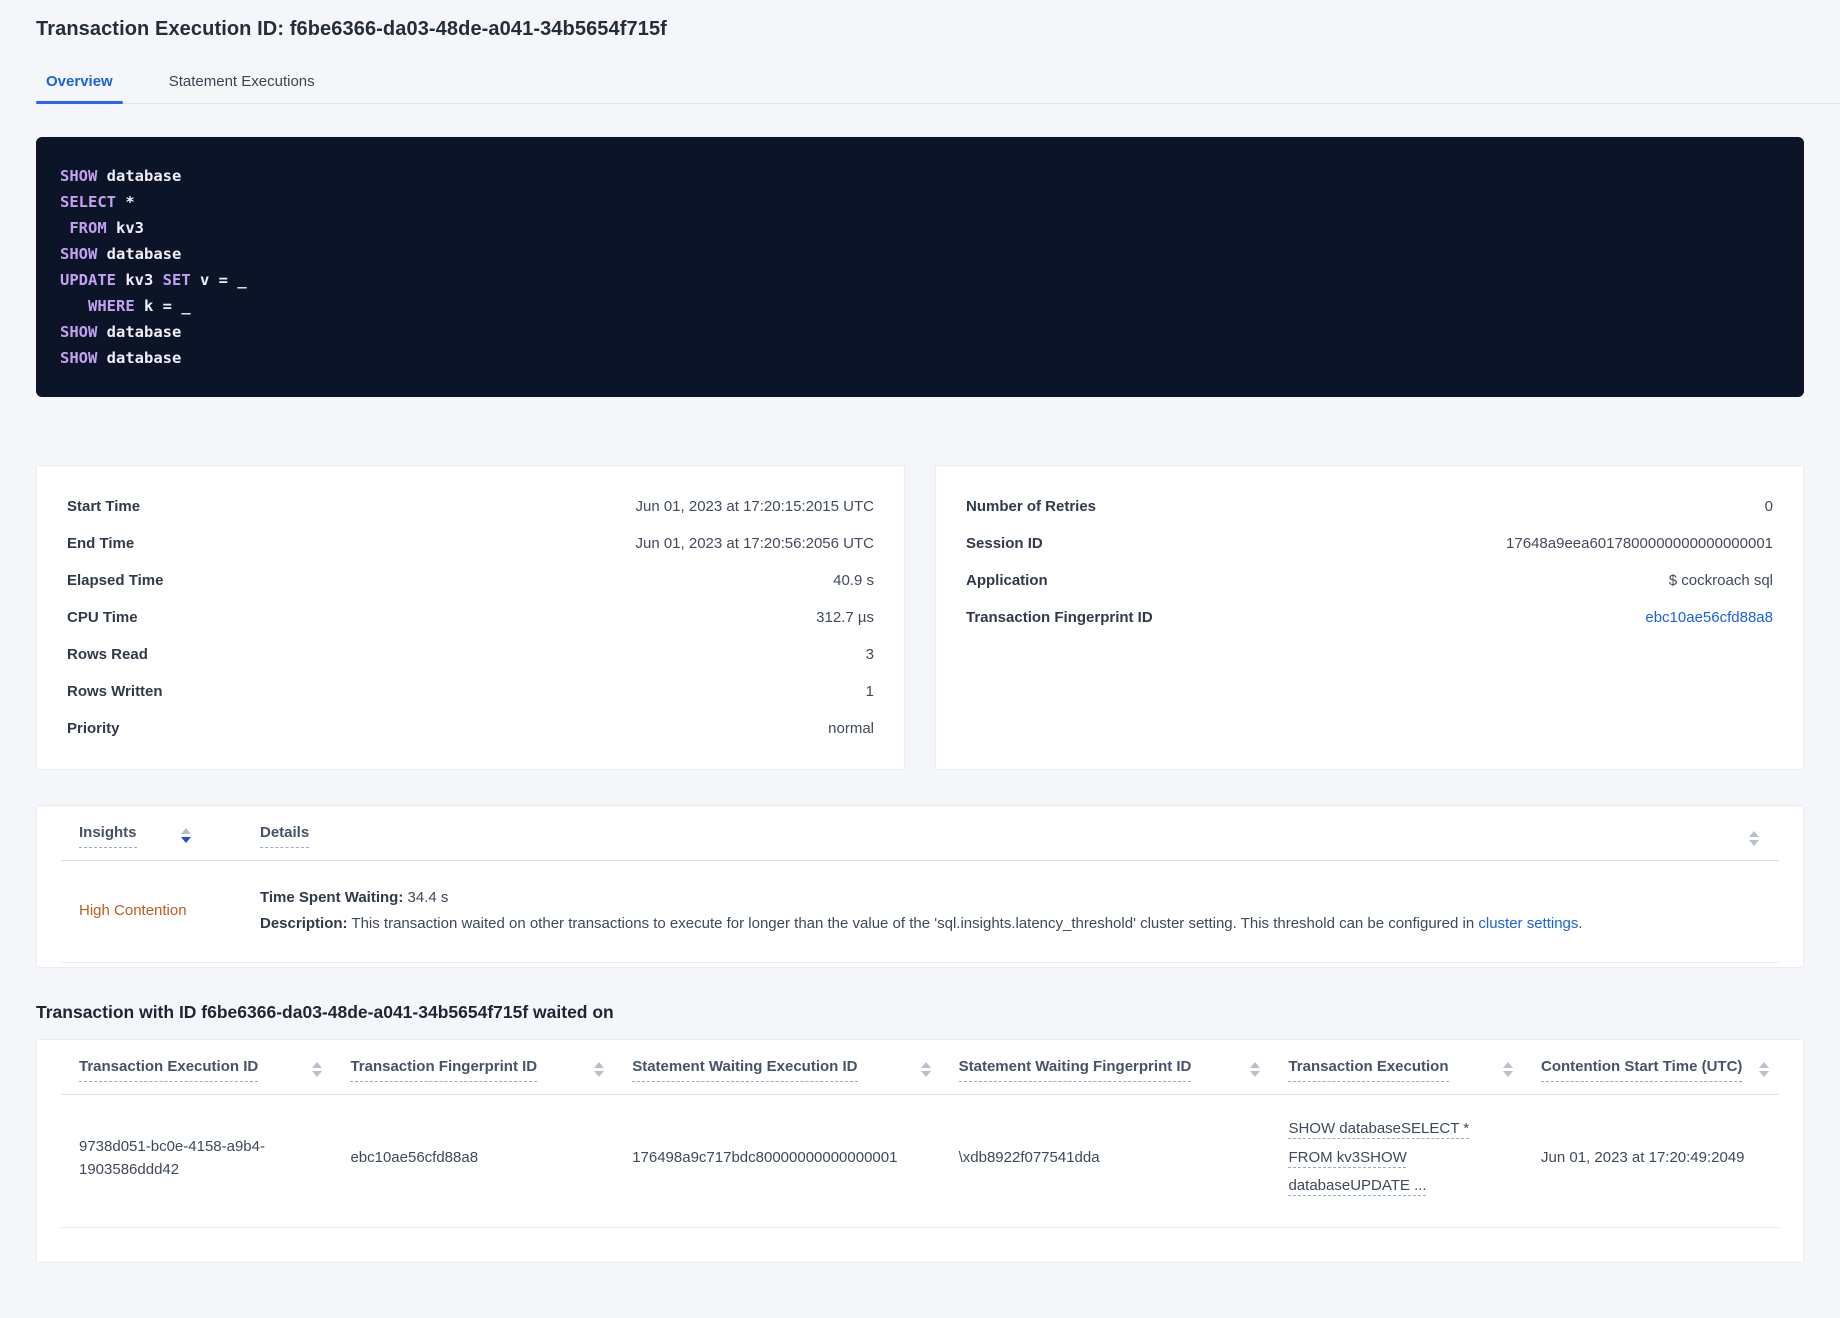  Describe the element at coordinates (754, 543) in the screenshot. I see `end-time-value: Jun 01, 2023 at 17:20:56:2056 UTC` at that location.